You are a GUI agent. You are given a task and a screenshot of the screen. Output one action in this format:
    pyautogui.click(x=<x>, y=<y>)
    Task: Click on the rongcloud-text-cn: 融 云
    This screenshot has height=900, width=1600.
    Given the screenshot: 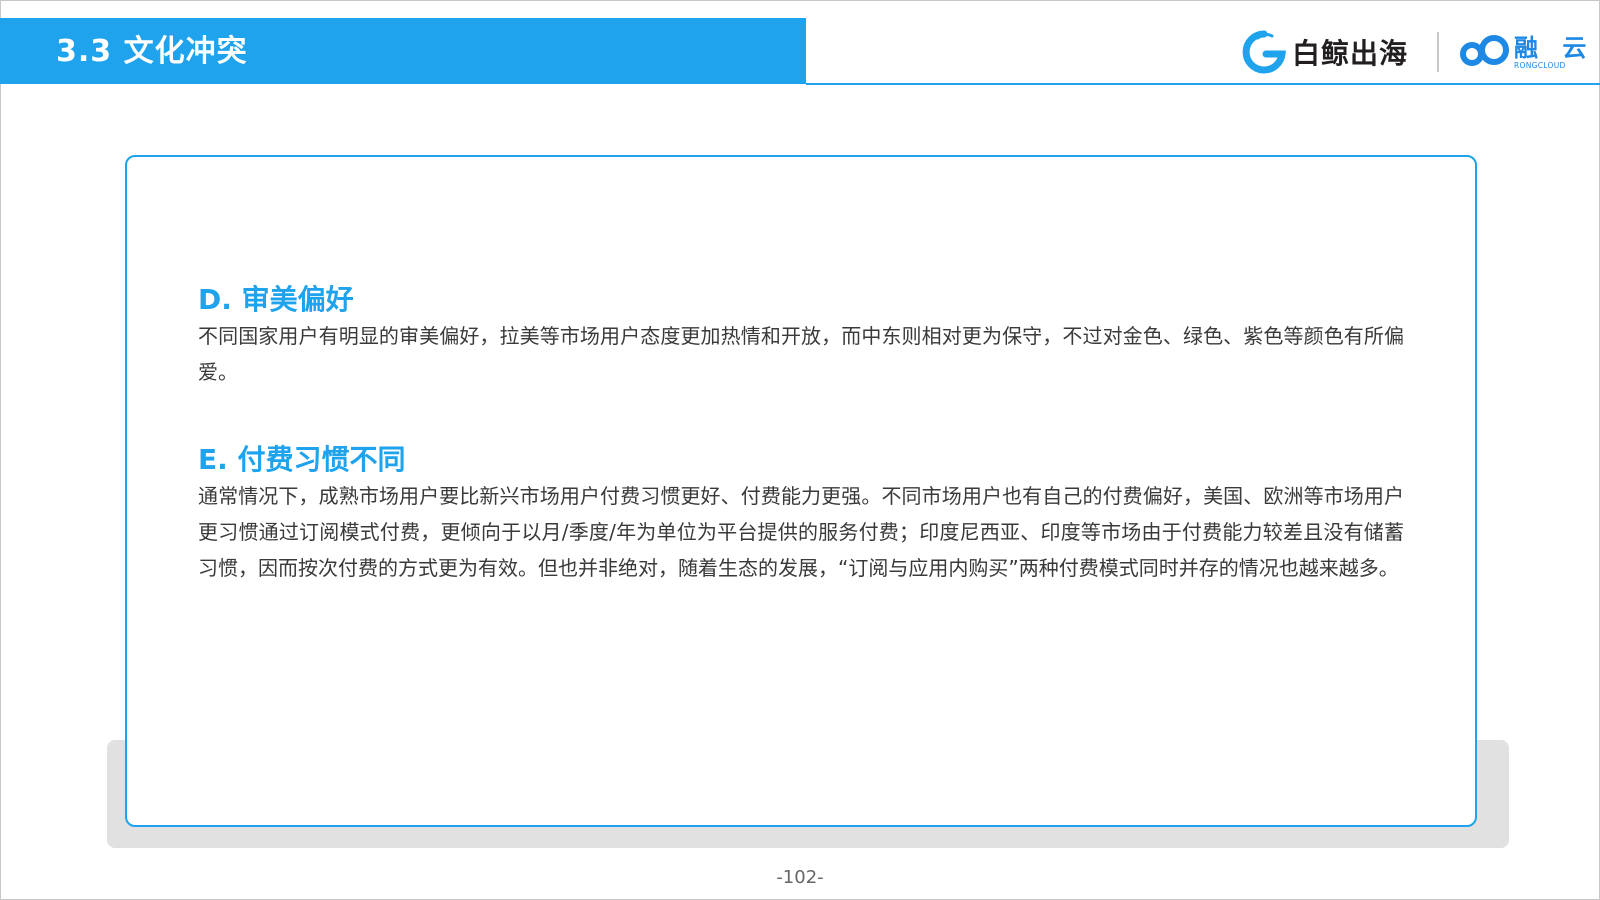 What is the action you would take?
    pyautogui.click(x=1554, y=47)
    